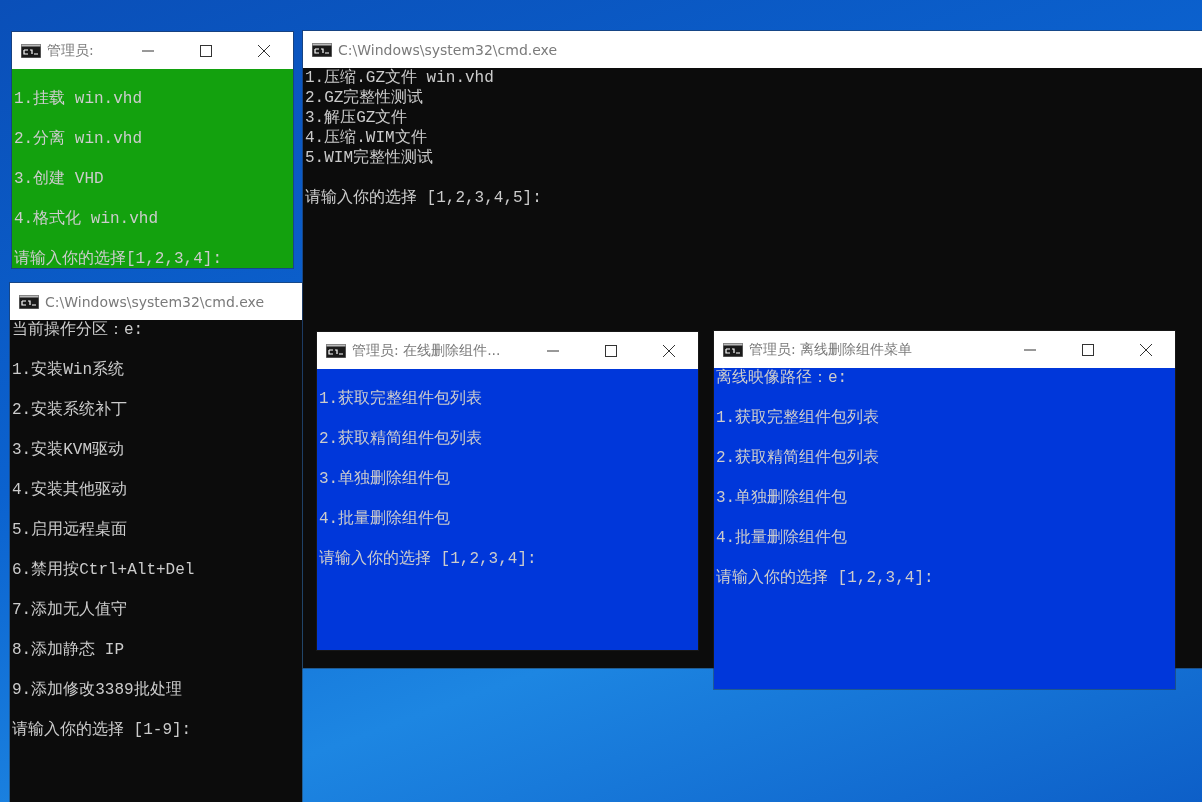  What do you see at coordinates (157, 530) in the screenshot?
I see `menu-option: 5.启用远程桌面` at bounding box center [157, 530].